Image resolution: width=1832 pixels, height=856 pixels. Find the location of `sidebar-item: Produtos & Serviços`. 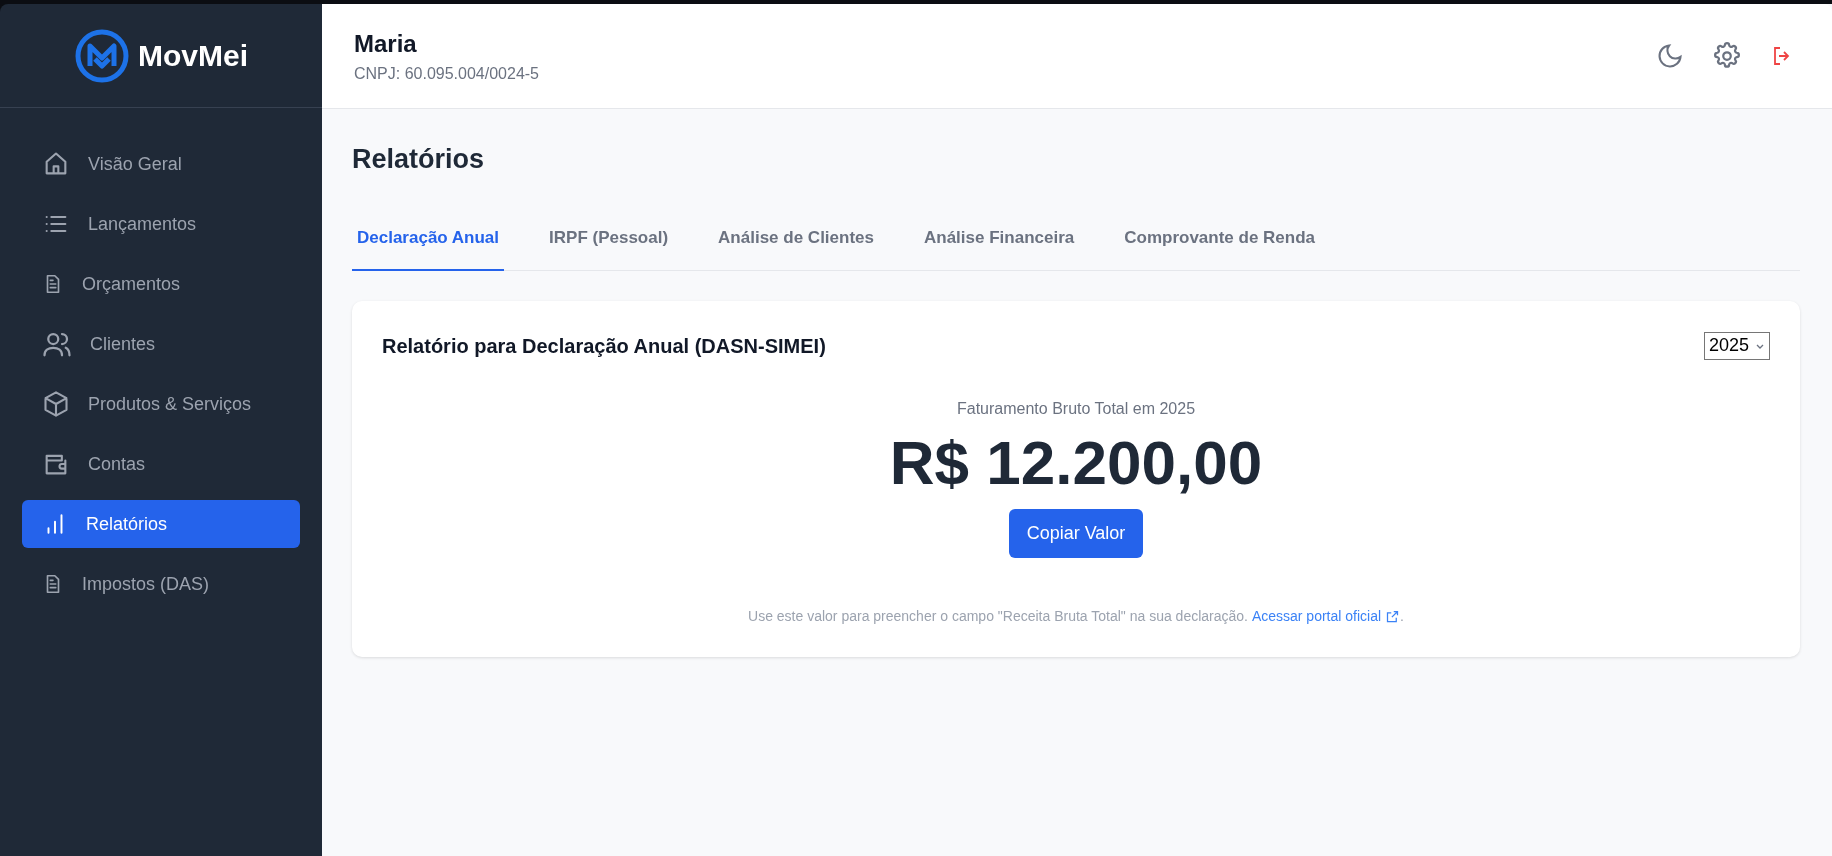

sidebar-item: Produtos & Serviços is located at coordinates (161, 404).